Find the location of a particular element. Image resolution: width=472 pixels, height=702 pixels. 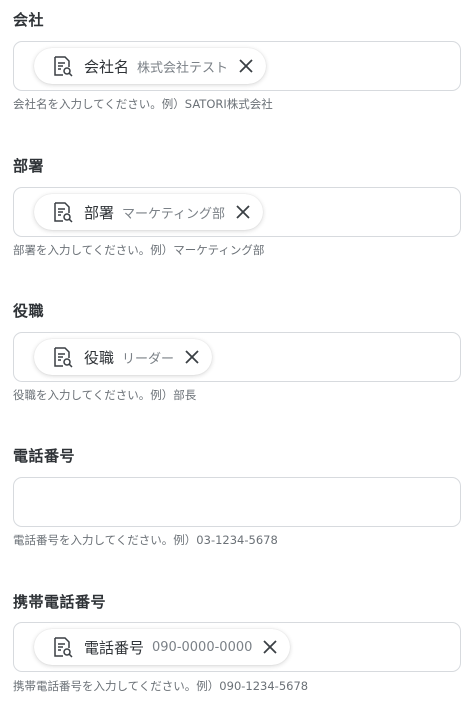

company-input: 会社名 株式会社テスト is located at coordinates (237, 66).